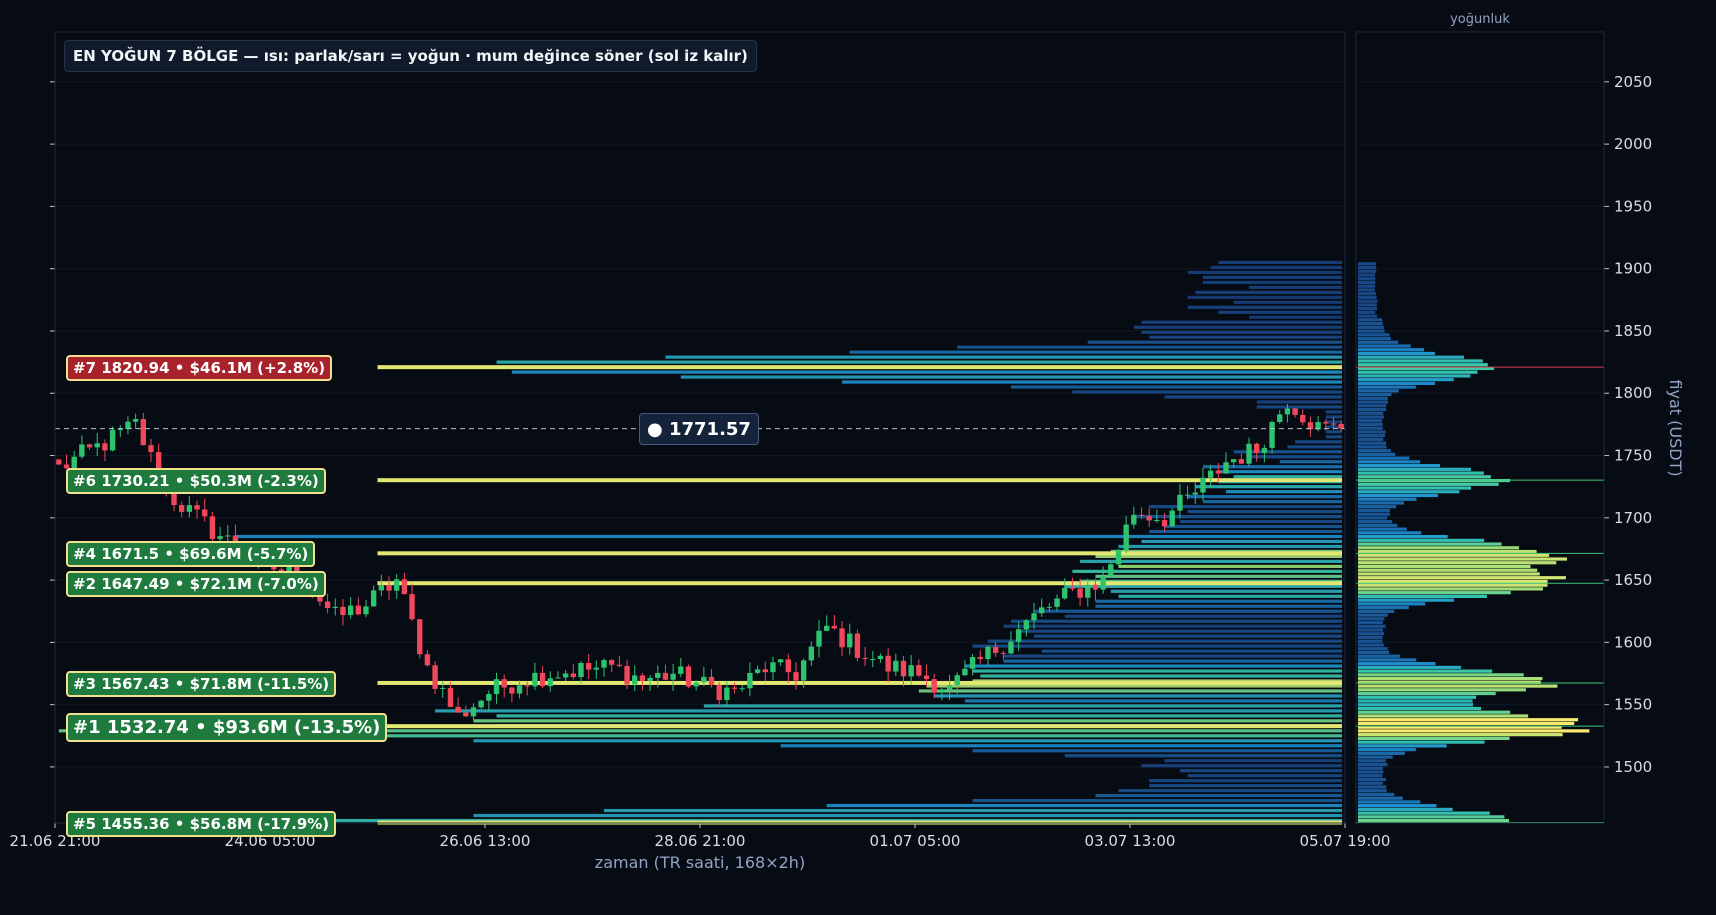  I want to click on y-tick-label: 1800, so click(1633, 393).